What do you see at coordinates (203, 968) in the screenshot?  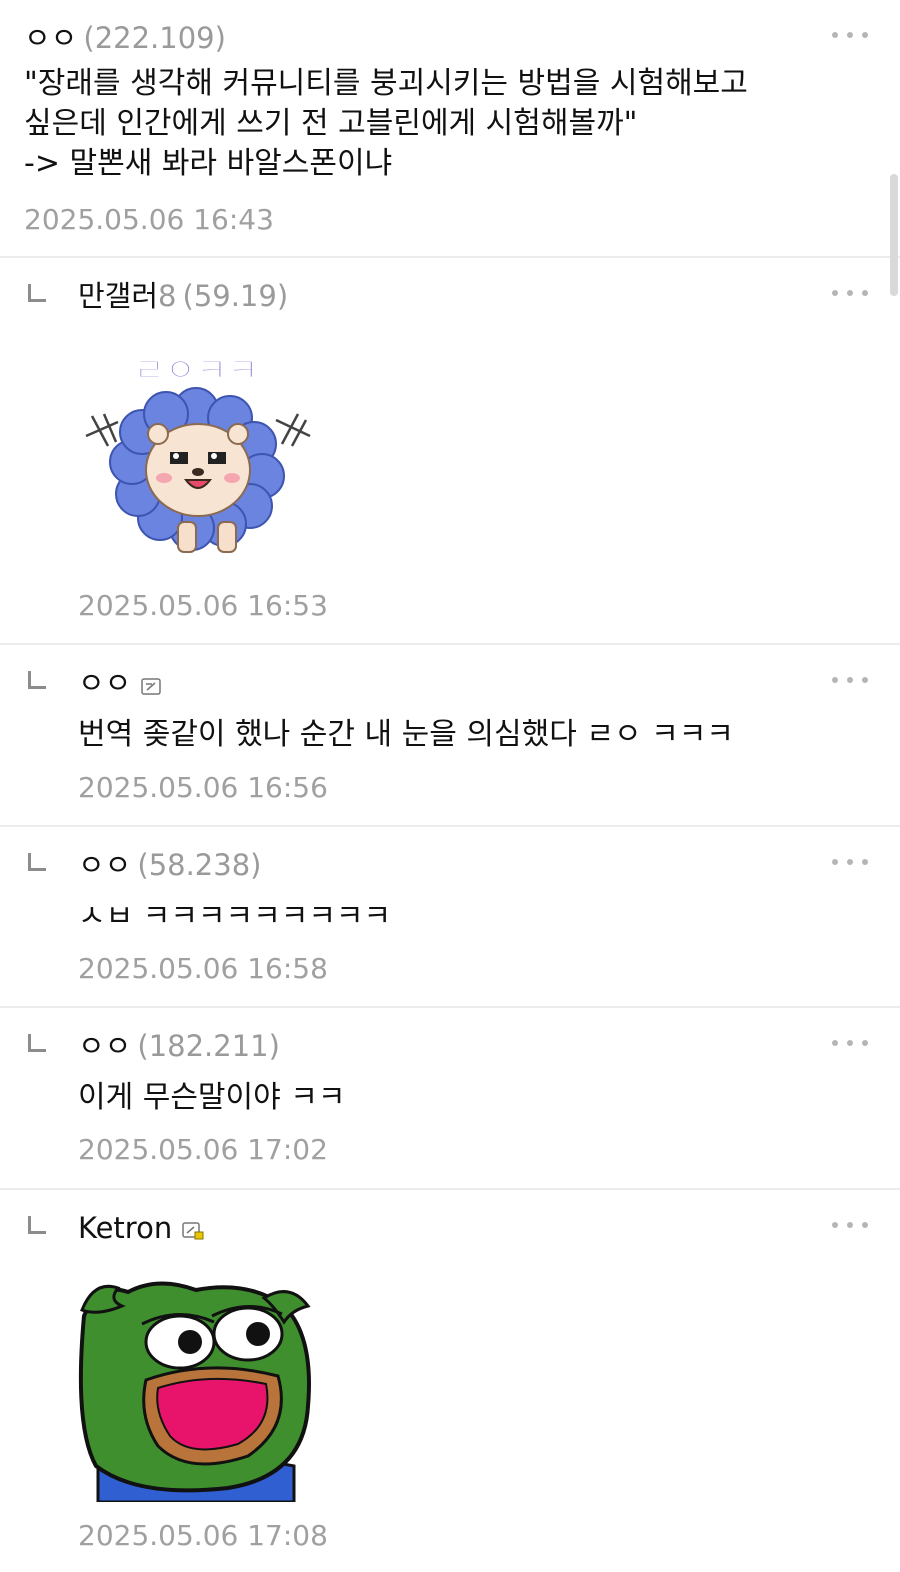 I see `reply-timestamp: 2025.05.06 16:58` at bounding box center [203, 968].